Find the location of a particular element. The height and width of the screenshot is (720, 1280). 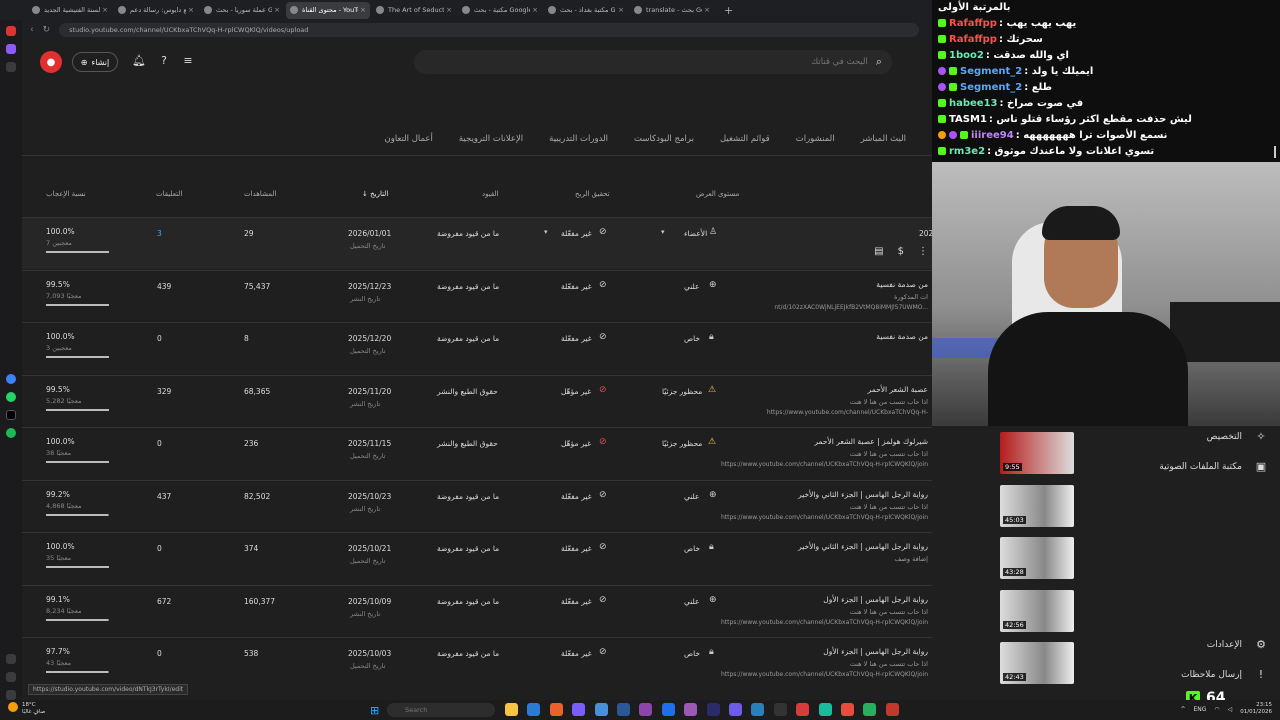

comments-icon: ▤ is located at coordinates (878, 251).